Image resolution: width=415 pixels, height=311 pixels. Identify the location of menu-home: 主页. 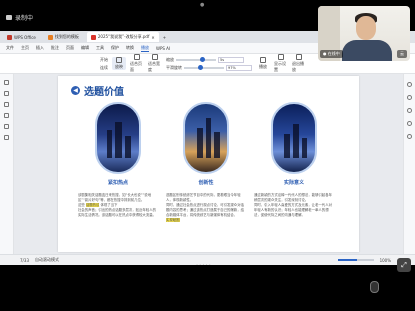
(25, 48).